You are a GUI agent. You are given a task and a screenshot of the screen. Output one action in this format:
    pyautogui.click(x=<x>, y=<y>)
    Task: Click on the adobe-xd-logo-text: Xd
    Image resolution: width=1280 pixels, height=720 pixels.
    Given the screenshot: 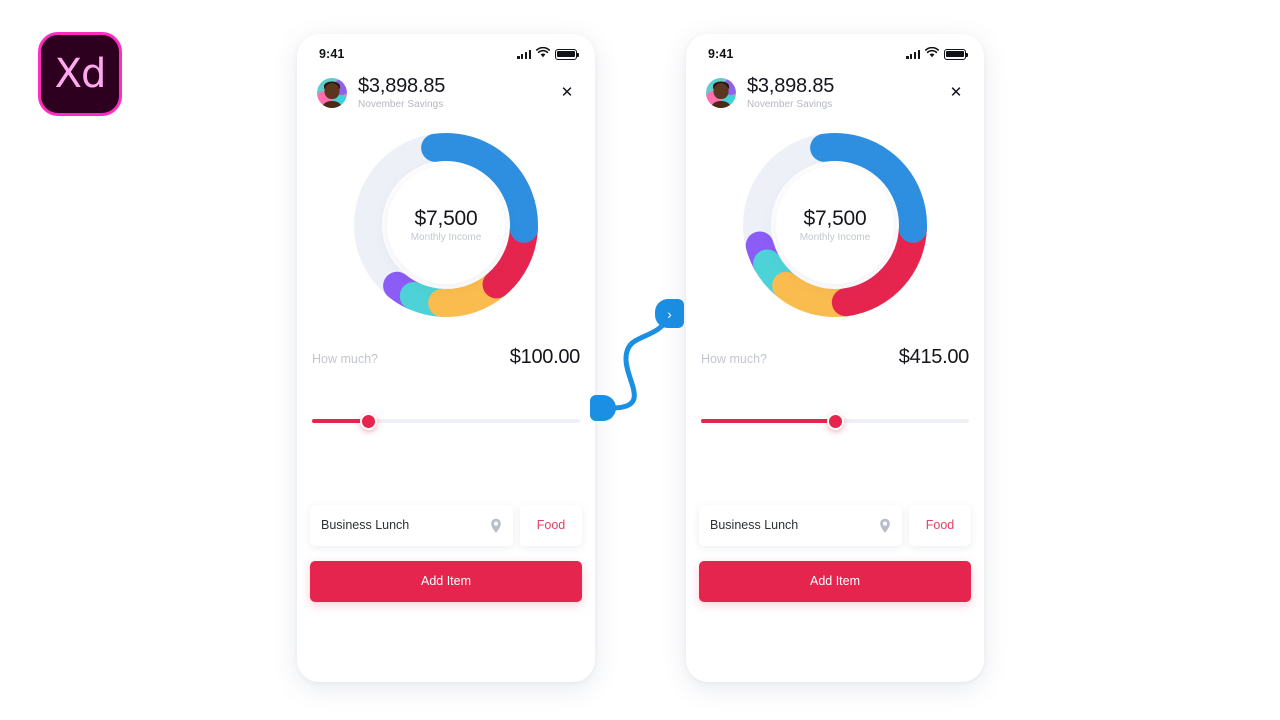 What is the action you would take?
    pyautogui.click(x=80, y=74)
    